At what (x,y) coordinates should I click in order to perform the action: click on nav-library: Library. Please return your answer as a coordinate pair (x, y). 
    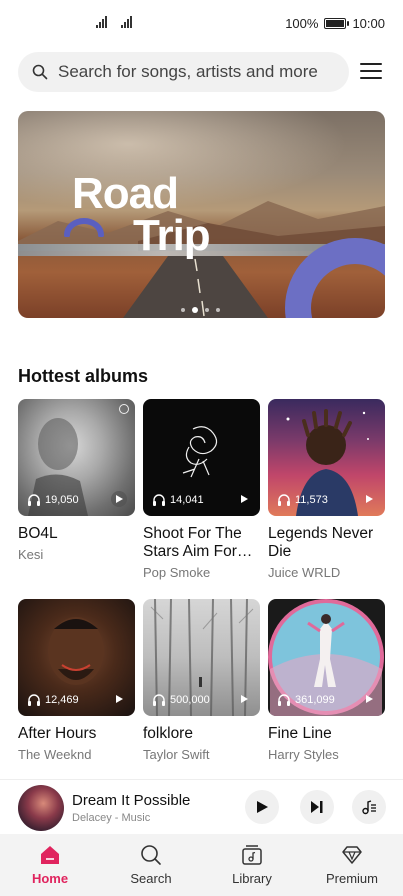
    Looking at the image, I should click on (252, 865).